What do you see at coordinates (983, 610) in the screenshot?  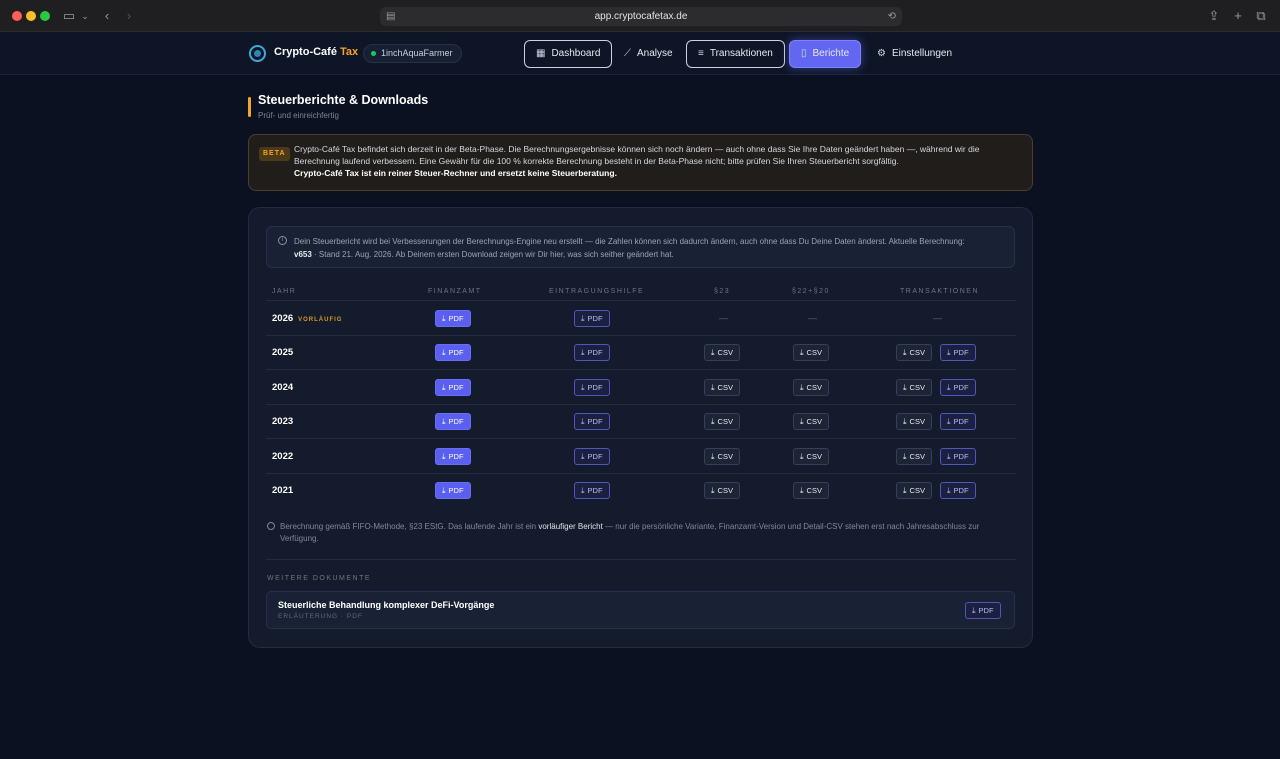 I see `doc-pdf-download-button: ⤓ PDF` at bounding box center [983, 610].